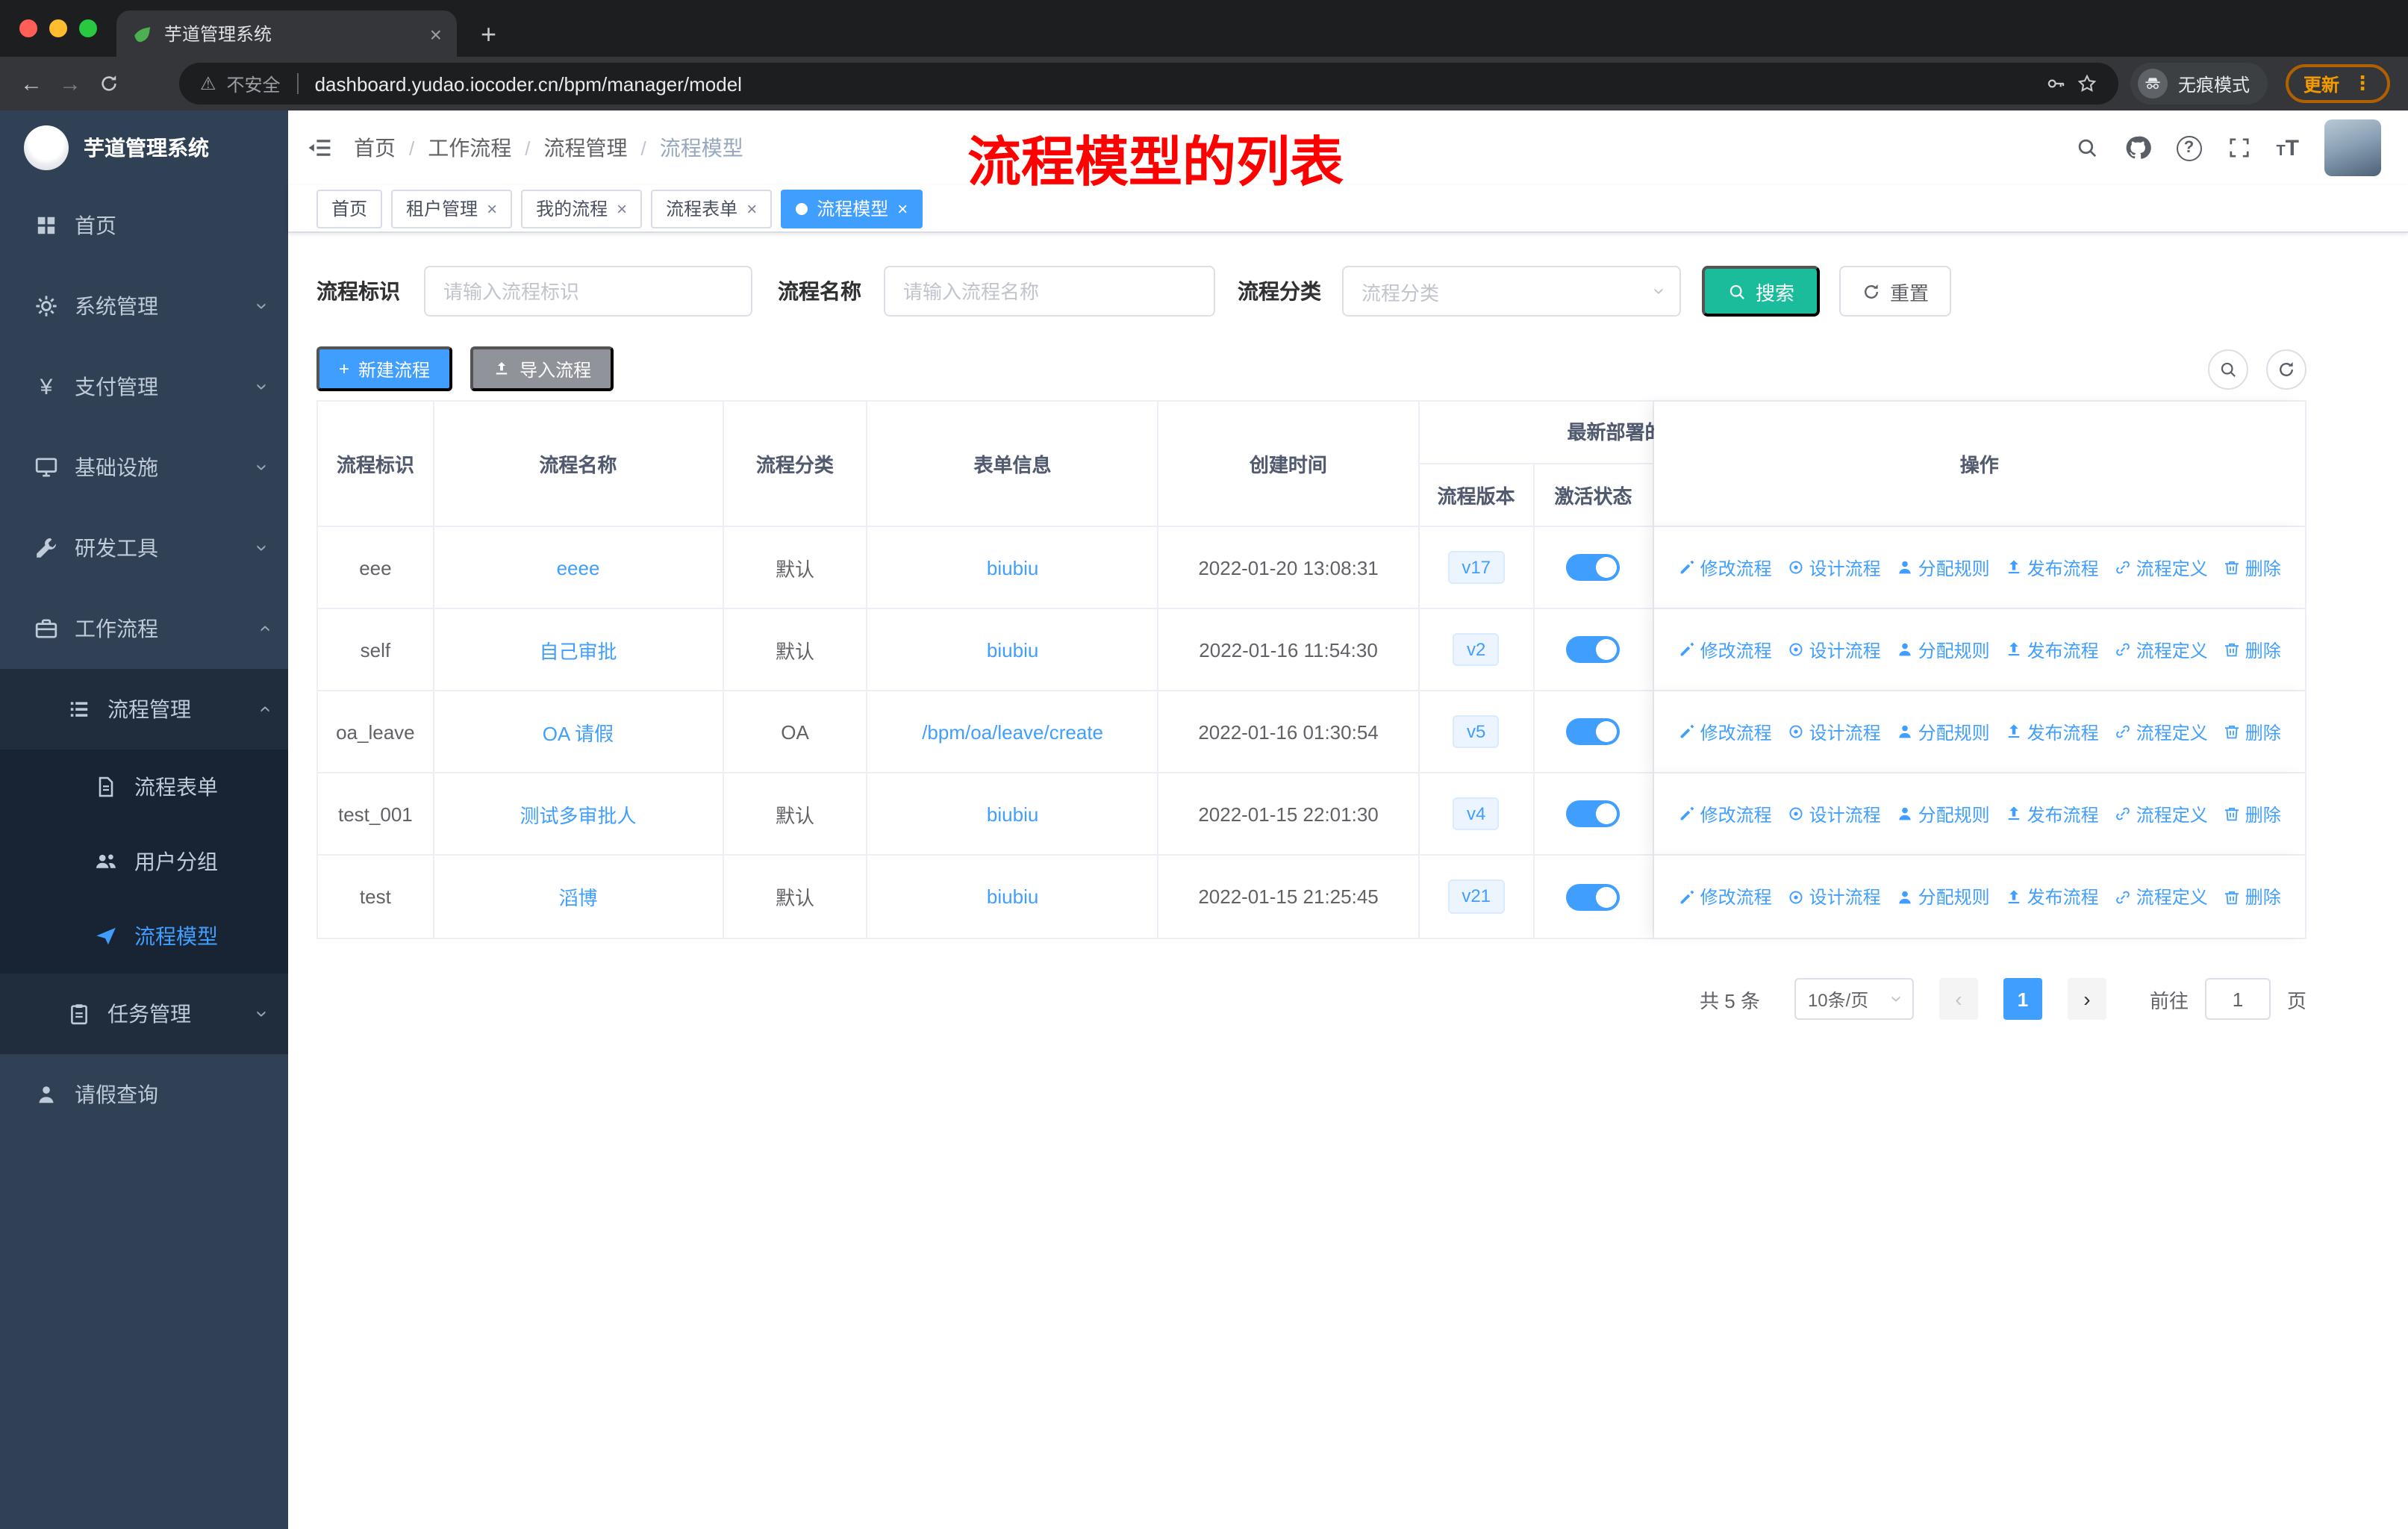  What do you see at coordinates (28, 28) in the screenshot?
I see `close-window-button` at bounding box center [28, 28].